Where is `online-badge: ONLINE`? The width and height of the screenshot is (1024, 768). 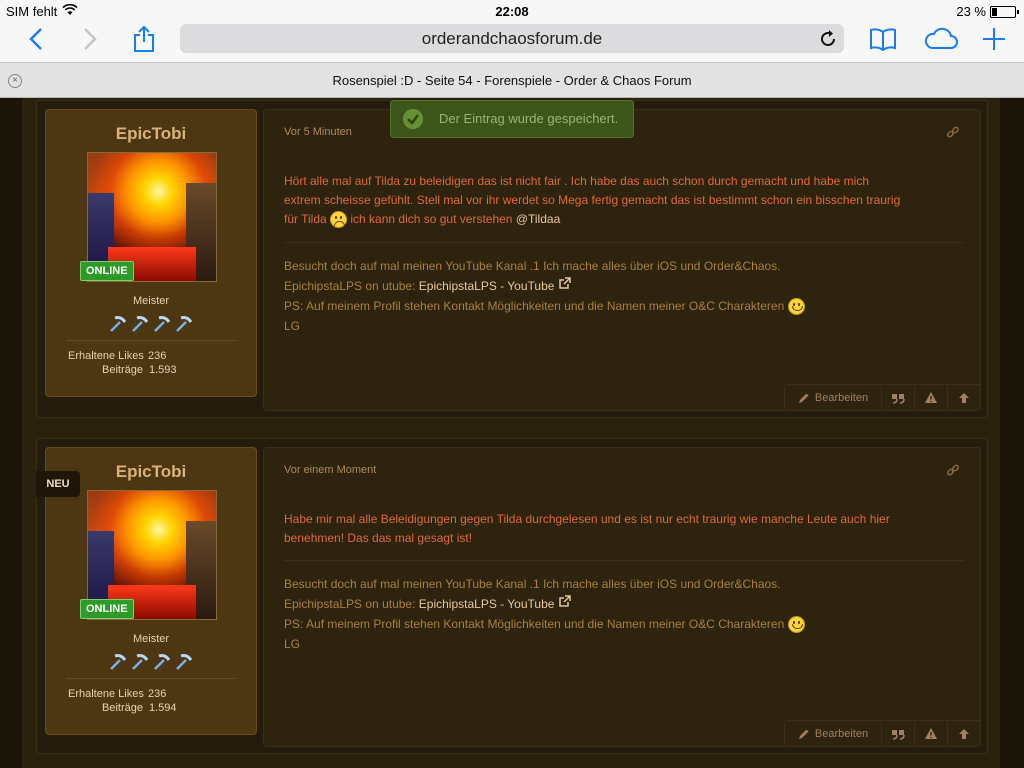 online-badge: ONLINE is located at coordinates (107, 609).